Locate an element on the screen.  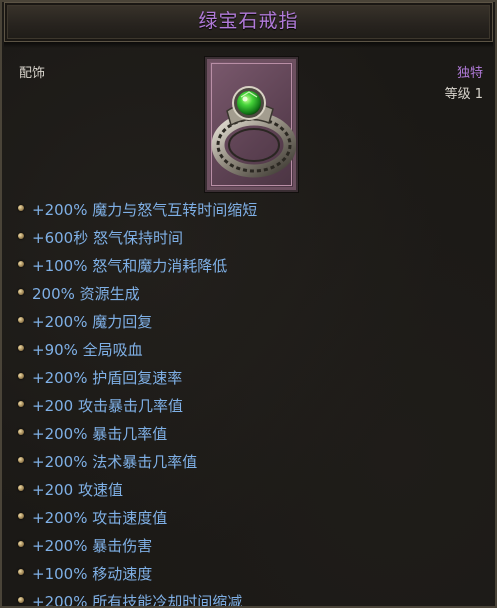
affix-row: +200% 法术暴击几率值 is located at coordinates (136, 464).